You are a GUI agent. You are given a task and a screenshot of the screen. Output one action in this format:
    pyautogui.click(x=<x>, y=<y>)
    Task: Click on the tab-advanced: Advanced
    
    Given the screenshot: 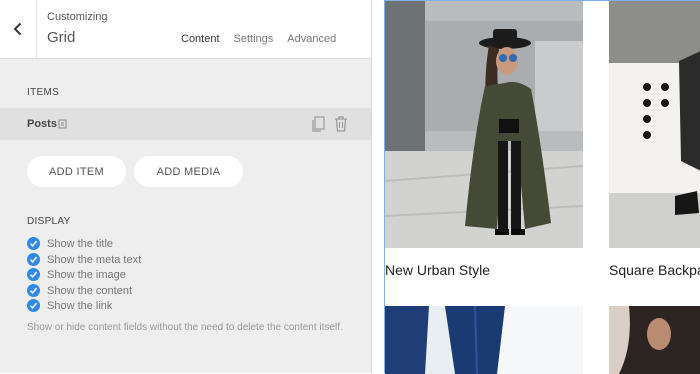 What is the action you would take?
    pyautogui.click(x=311, y=39)
    